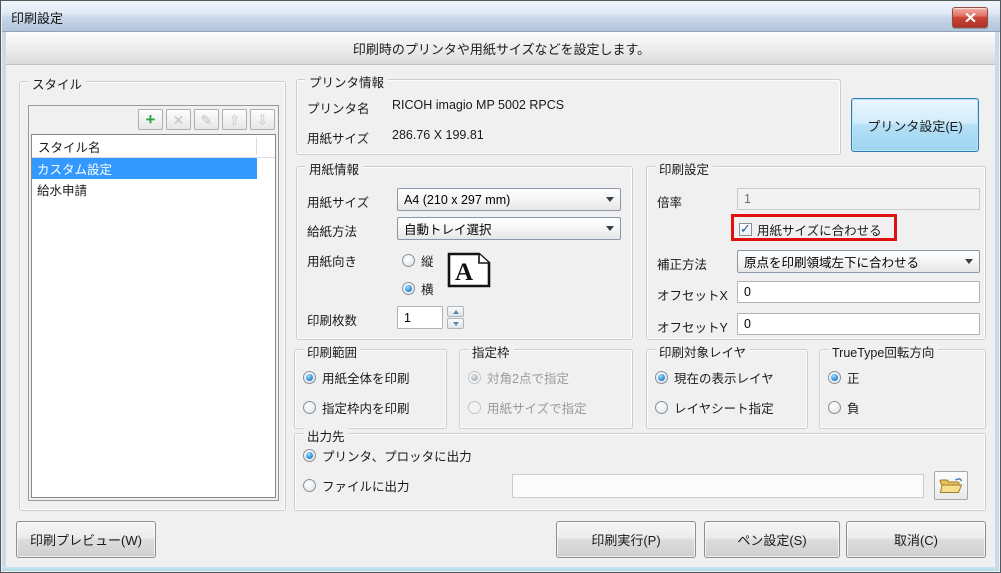 Image resolution: width=1001 pixels, height=573 pixels. Describe the element at coordinates (356, 407) in the screenshot. I see `radio-print-inside-frame: 指定枠内を印刷` at that location.